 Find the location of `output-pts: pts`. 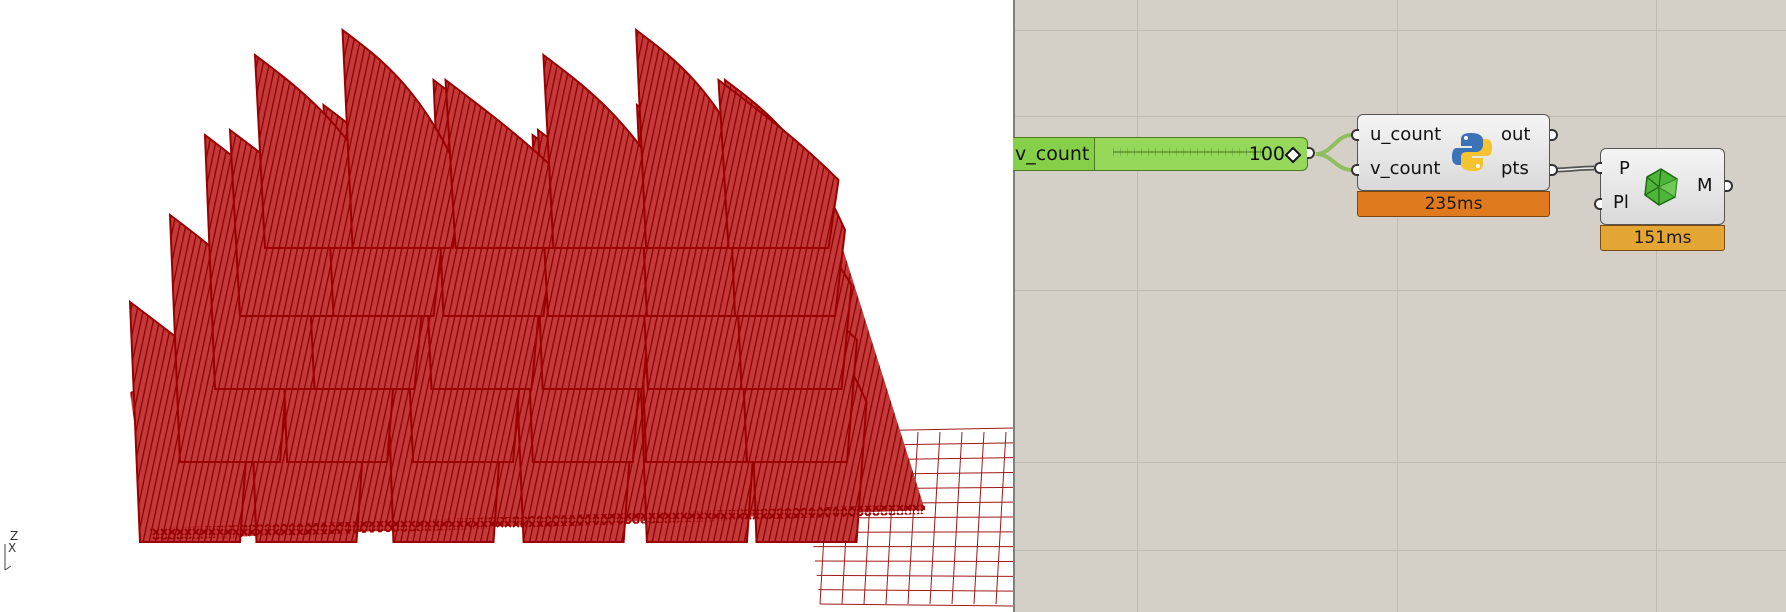

output-pts: pts is located at coordinates (1515, 168).